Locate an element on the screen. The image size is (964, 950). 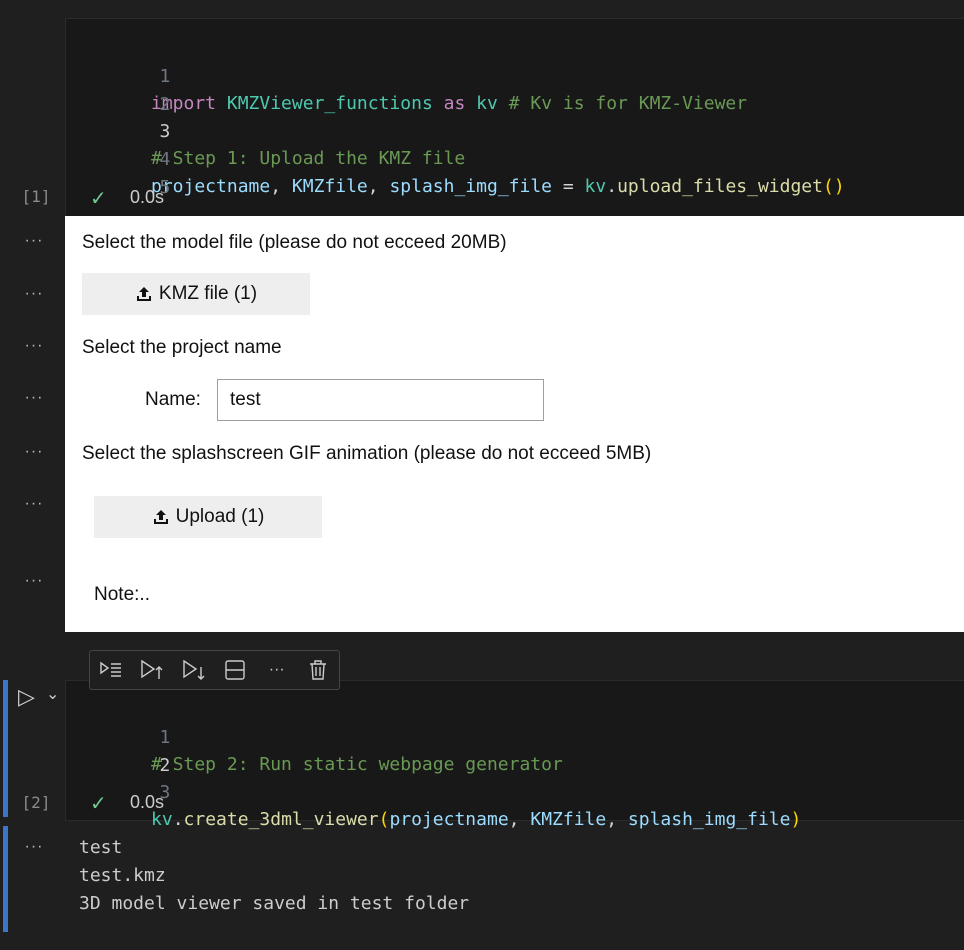
project-name-input: test is located at coordinates (380, 400).